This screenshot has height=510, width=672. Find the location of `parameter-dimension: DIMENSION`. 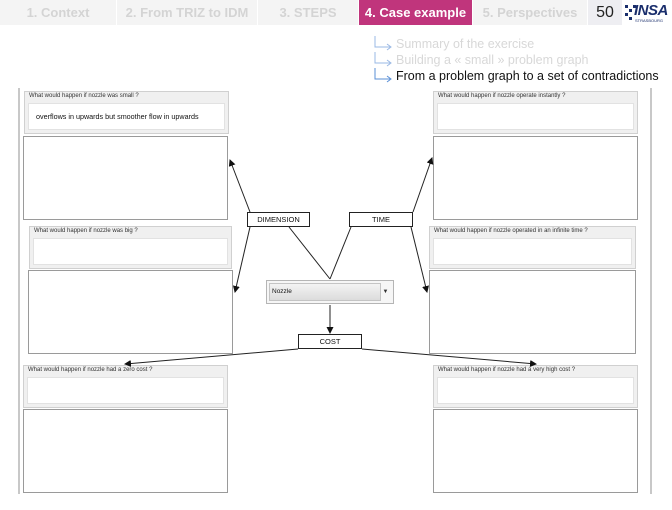

parameter-dimension: DIMENSION is located at coordinates (278, 219).